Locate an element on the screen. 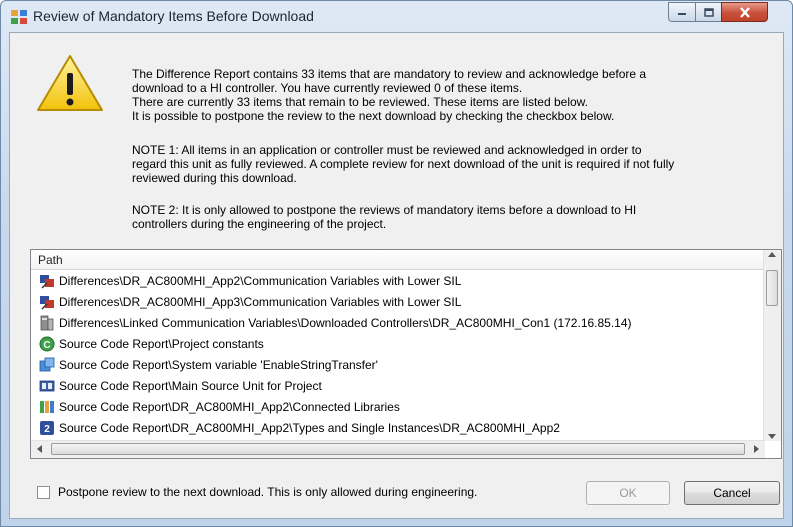  svg-text: C is located at coordinates (46, 345).